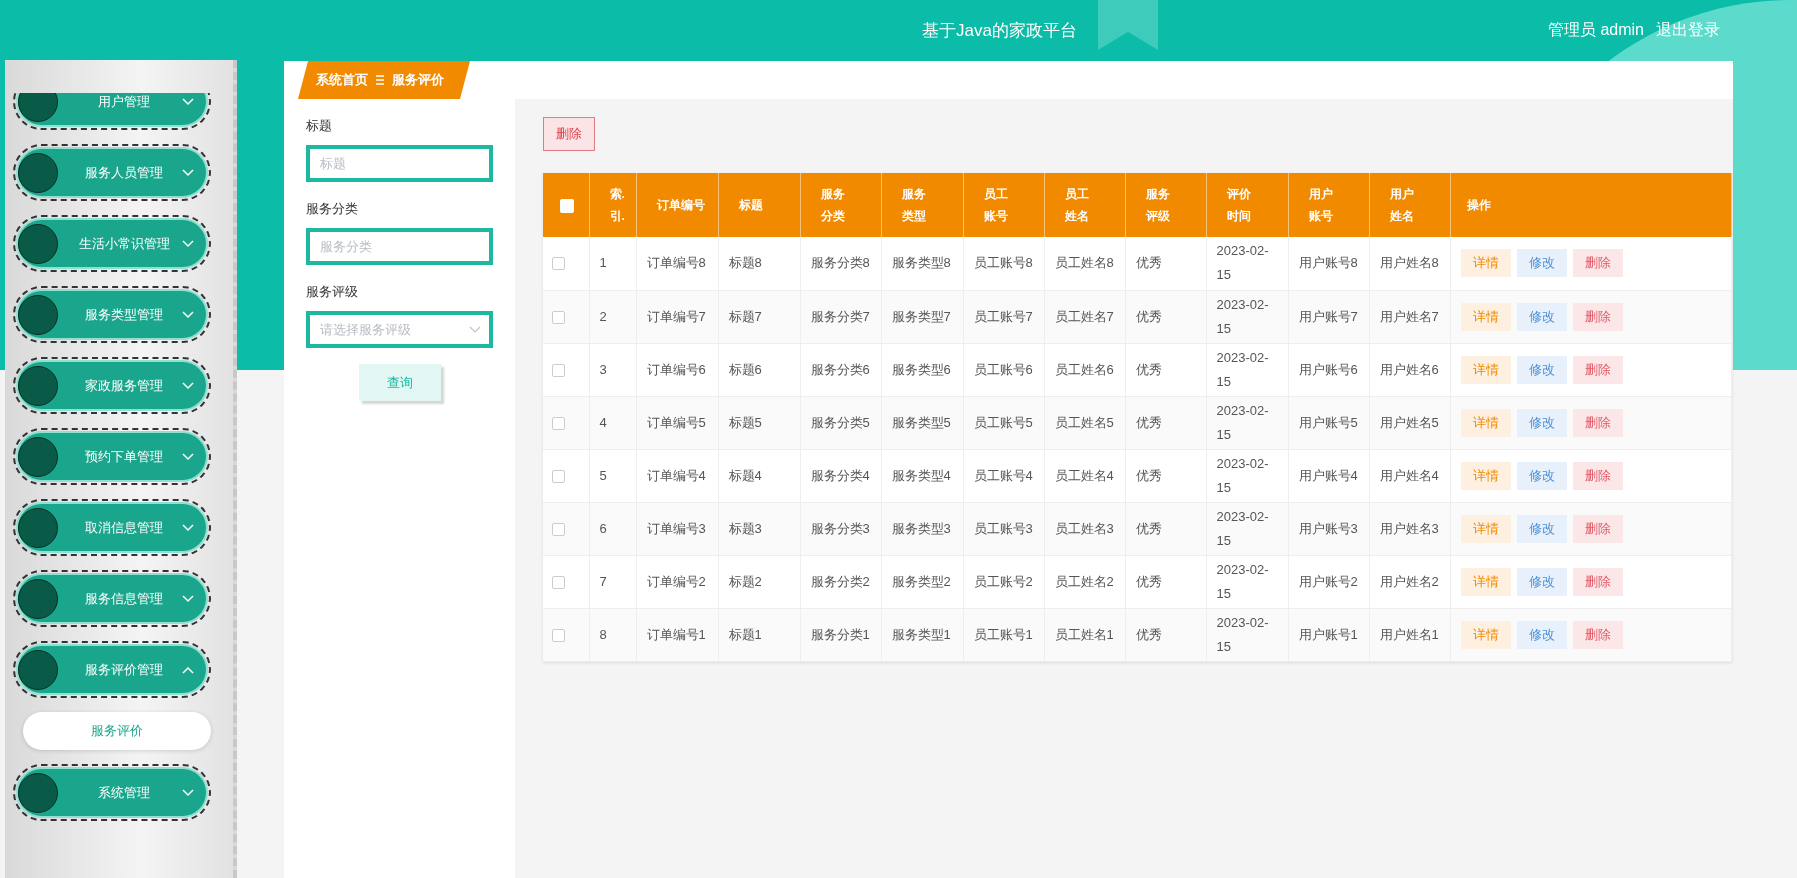  What do you see at coordinates (1003, 634) in the screenshot?
I see `table-cell: 员工账号1` at bounding box center [1003, 634].